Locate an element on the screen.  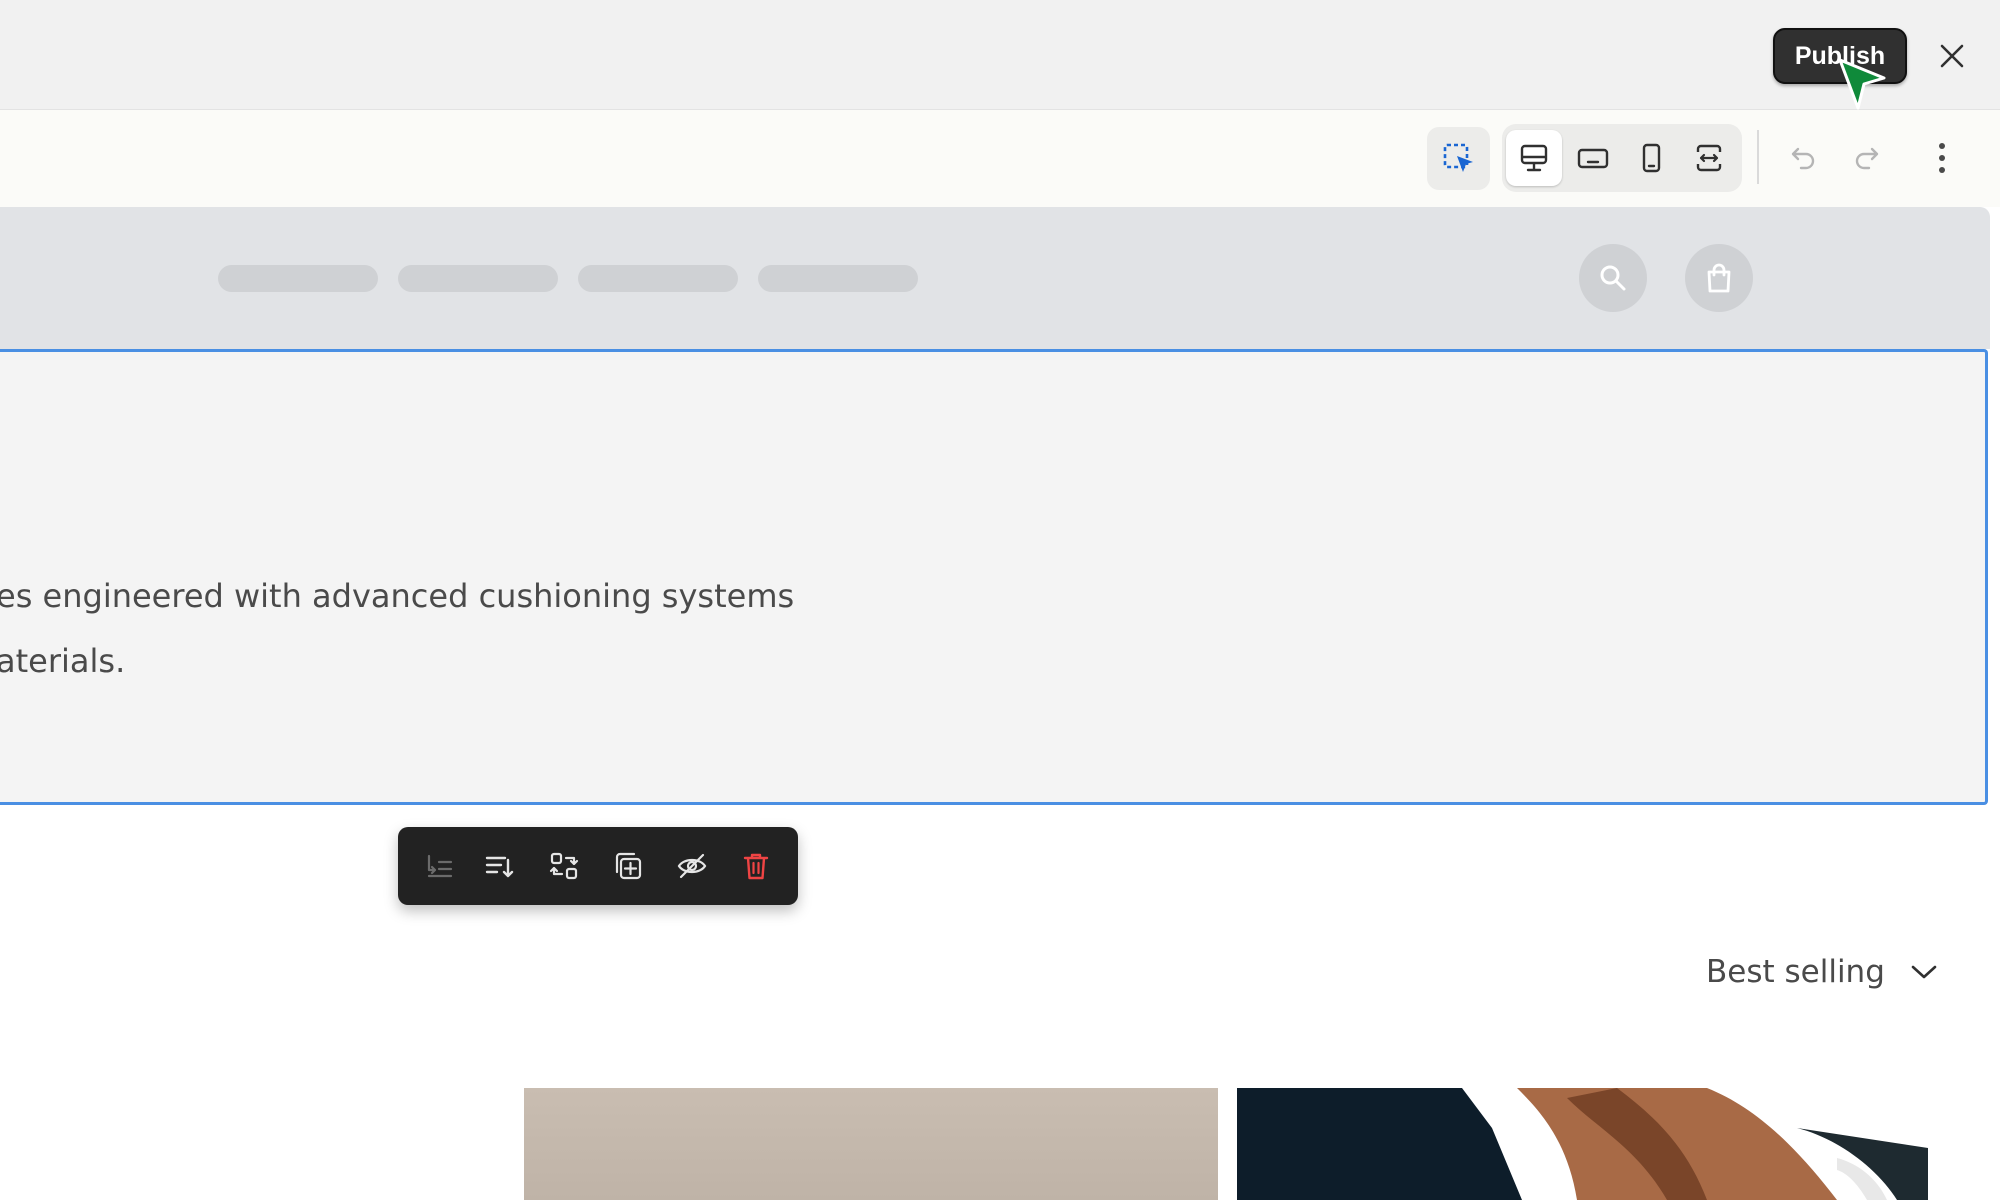
outdent-icon is located at coordinates (440, 866).